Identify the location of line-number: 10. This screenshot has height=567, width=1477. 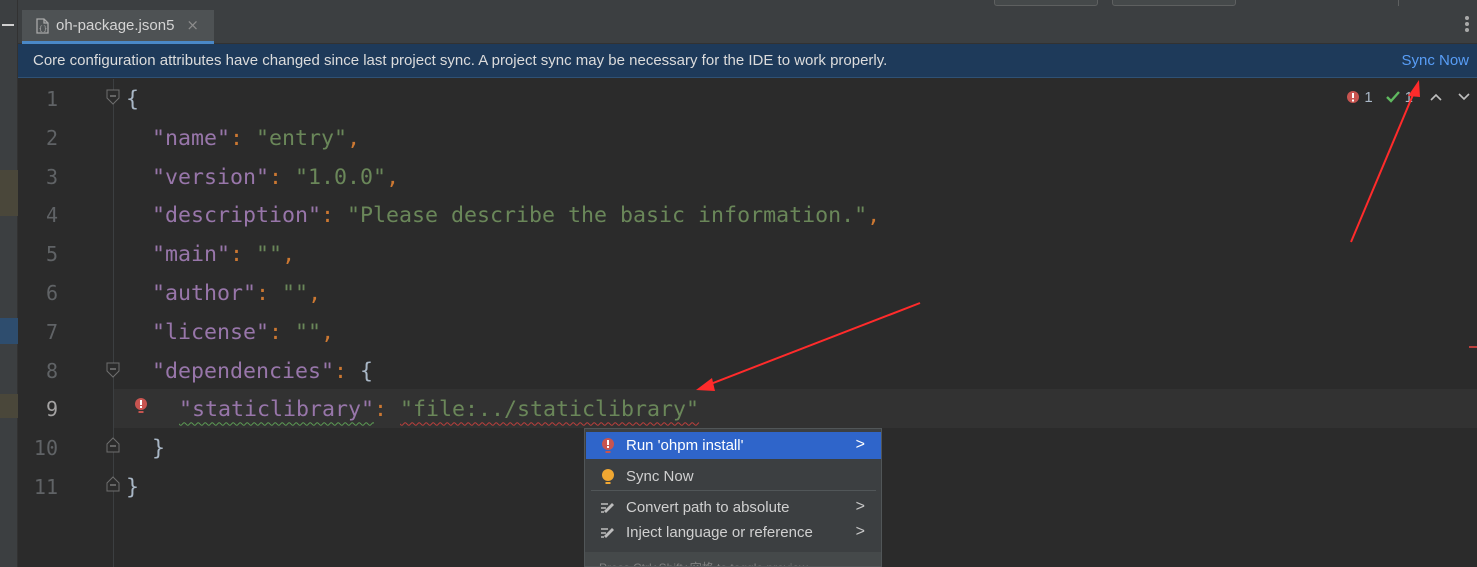
(45, 448).